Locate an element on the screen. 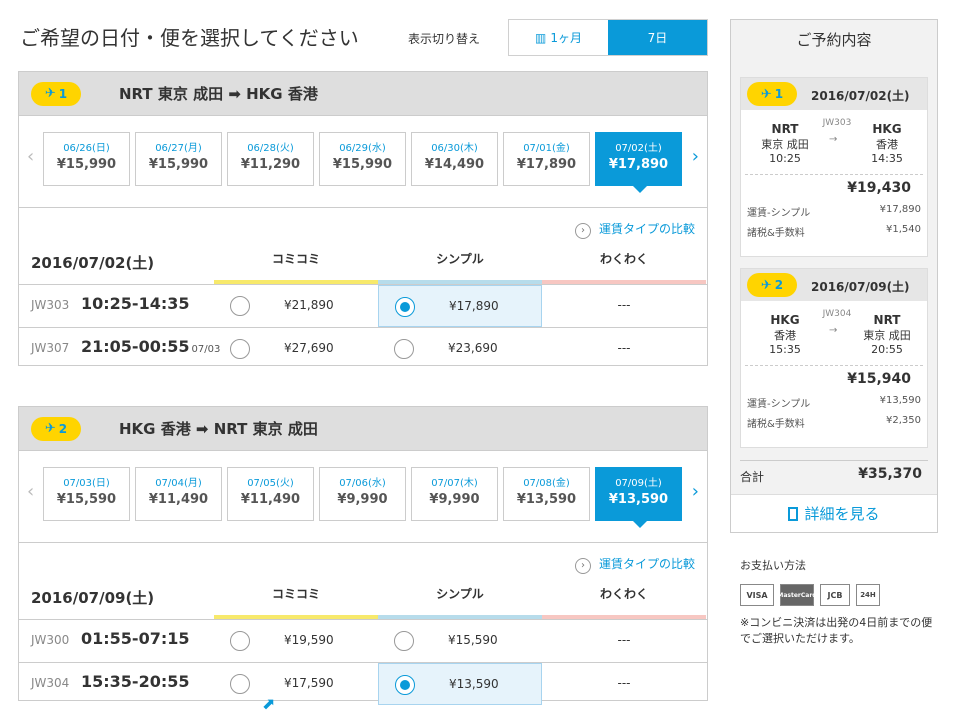 The height and width of the screenshot is (713, 963). date-price: ¥13,590 is located at coordinates (546, 499).